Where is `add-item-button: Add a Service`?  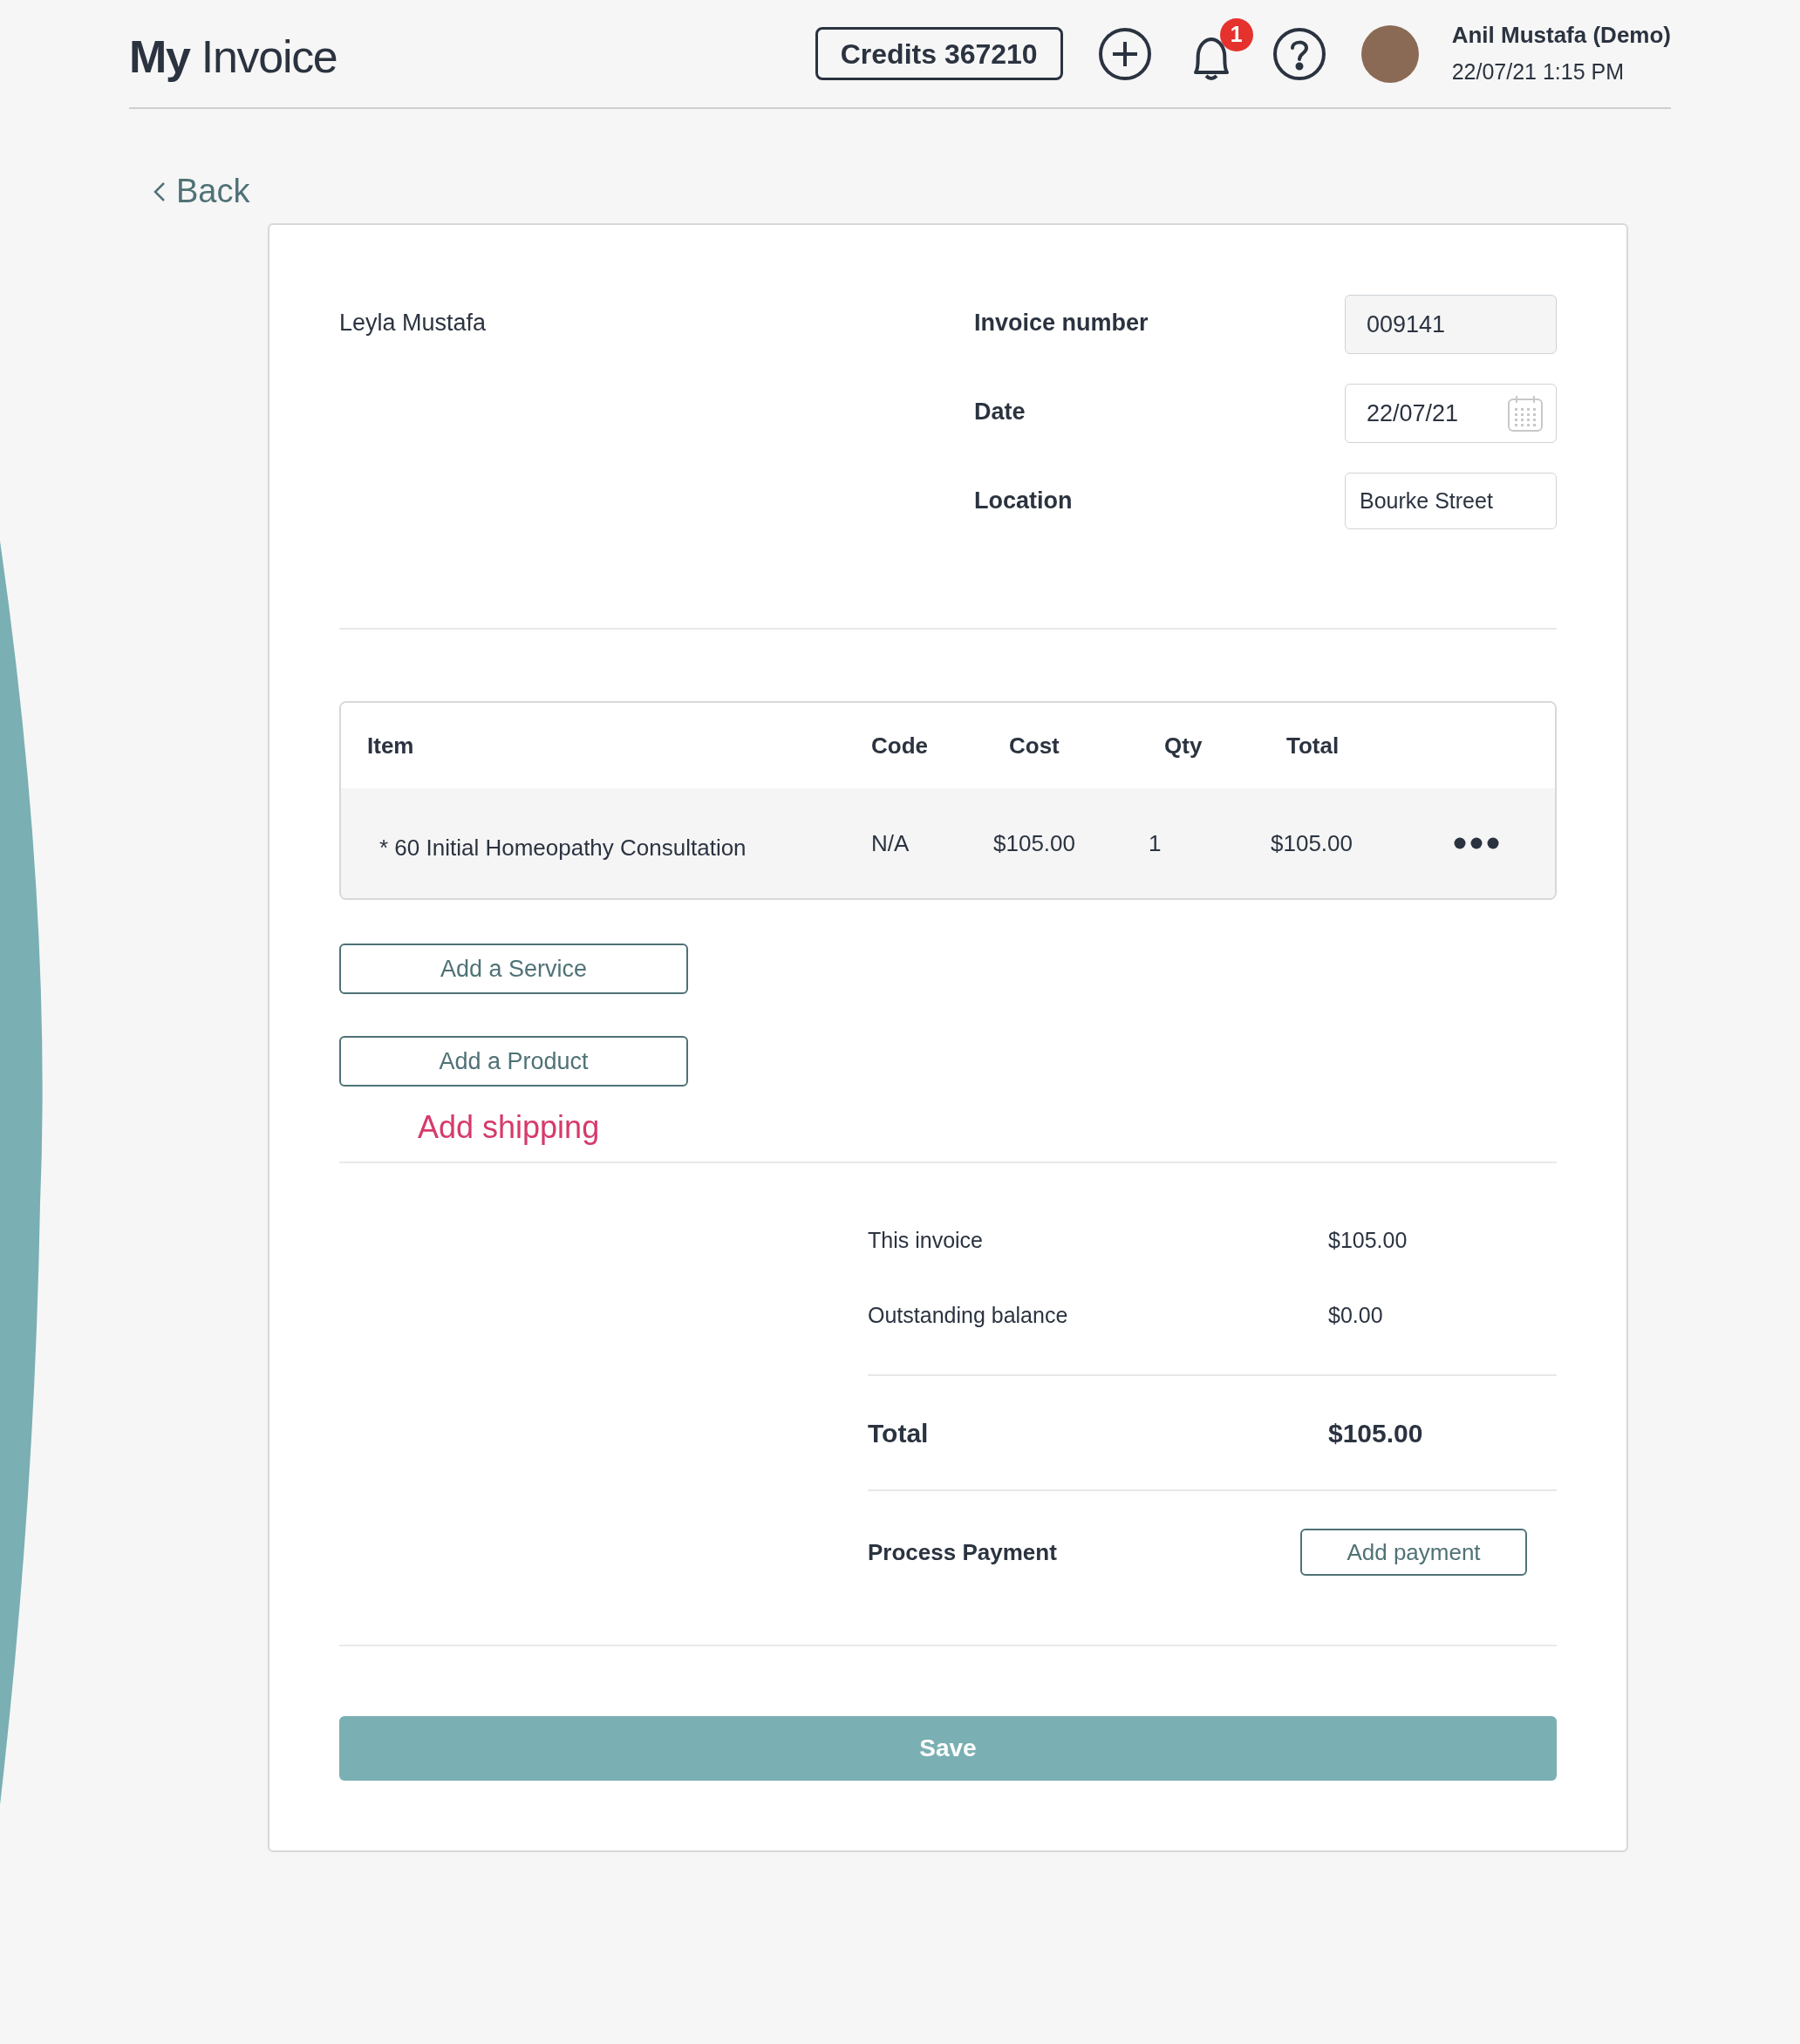
add-item-button: Add a Service is located at coordinates (513, 969).